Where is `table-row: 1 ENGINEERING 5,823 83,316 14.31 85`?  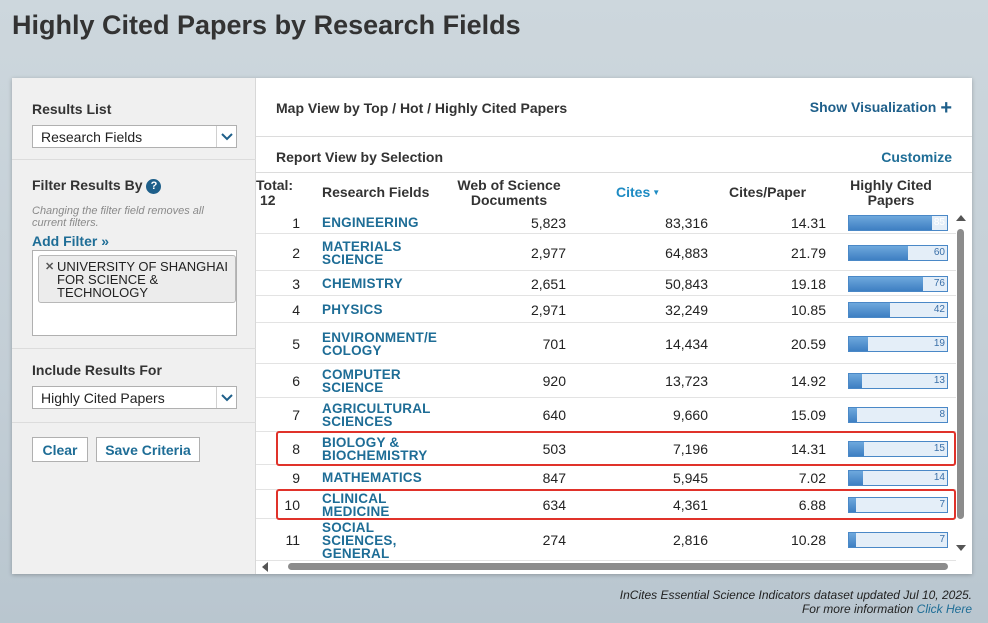
table-row: 1 ENGINEERING 5,823 83,316 14.31 85 is located at coordinates (606, 222).